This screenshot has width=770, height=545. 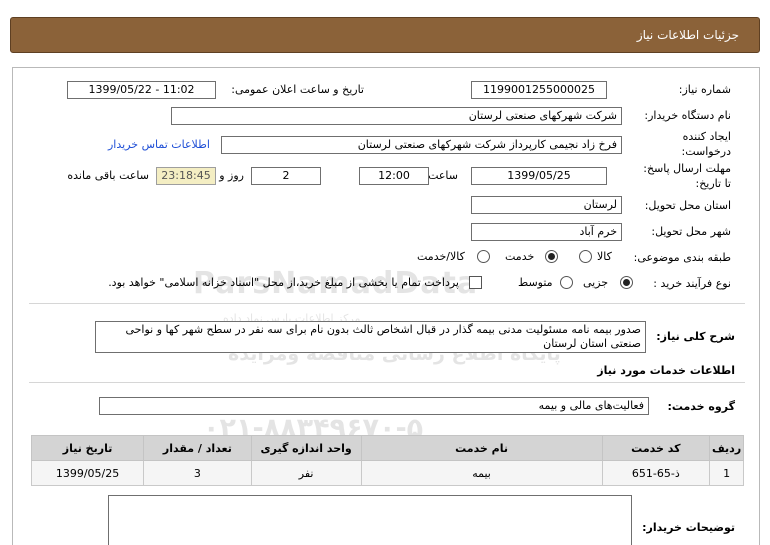 I want to click on category-service-radio, so click(x=551, y=256).